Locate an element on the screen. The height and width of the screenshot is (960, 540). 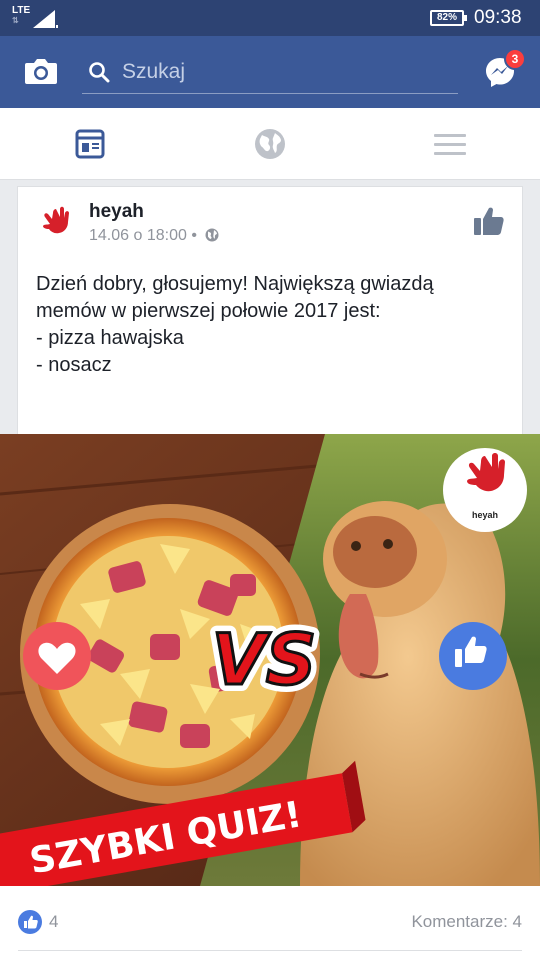
like-reaction-button is located at coordinates (473, 656).